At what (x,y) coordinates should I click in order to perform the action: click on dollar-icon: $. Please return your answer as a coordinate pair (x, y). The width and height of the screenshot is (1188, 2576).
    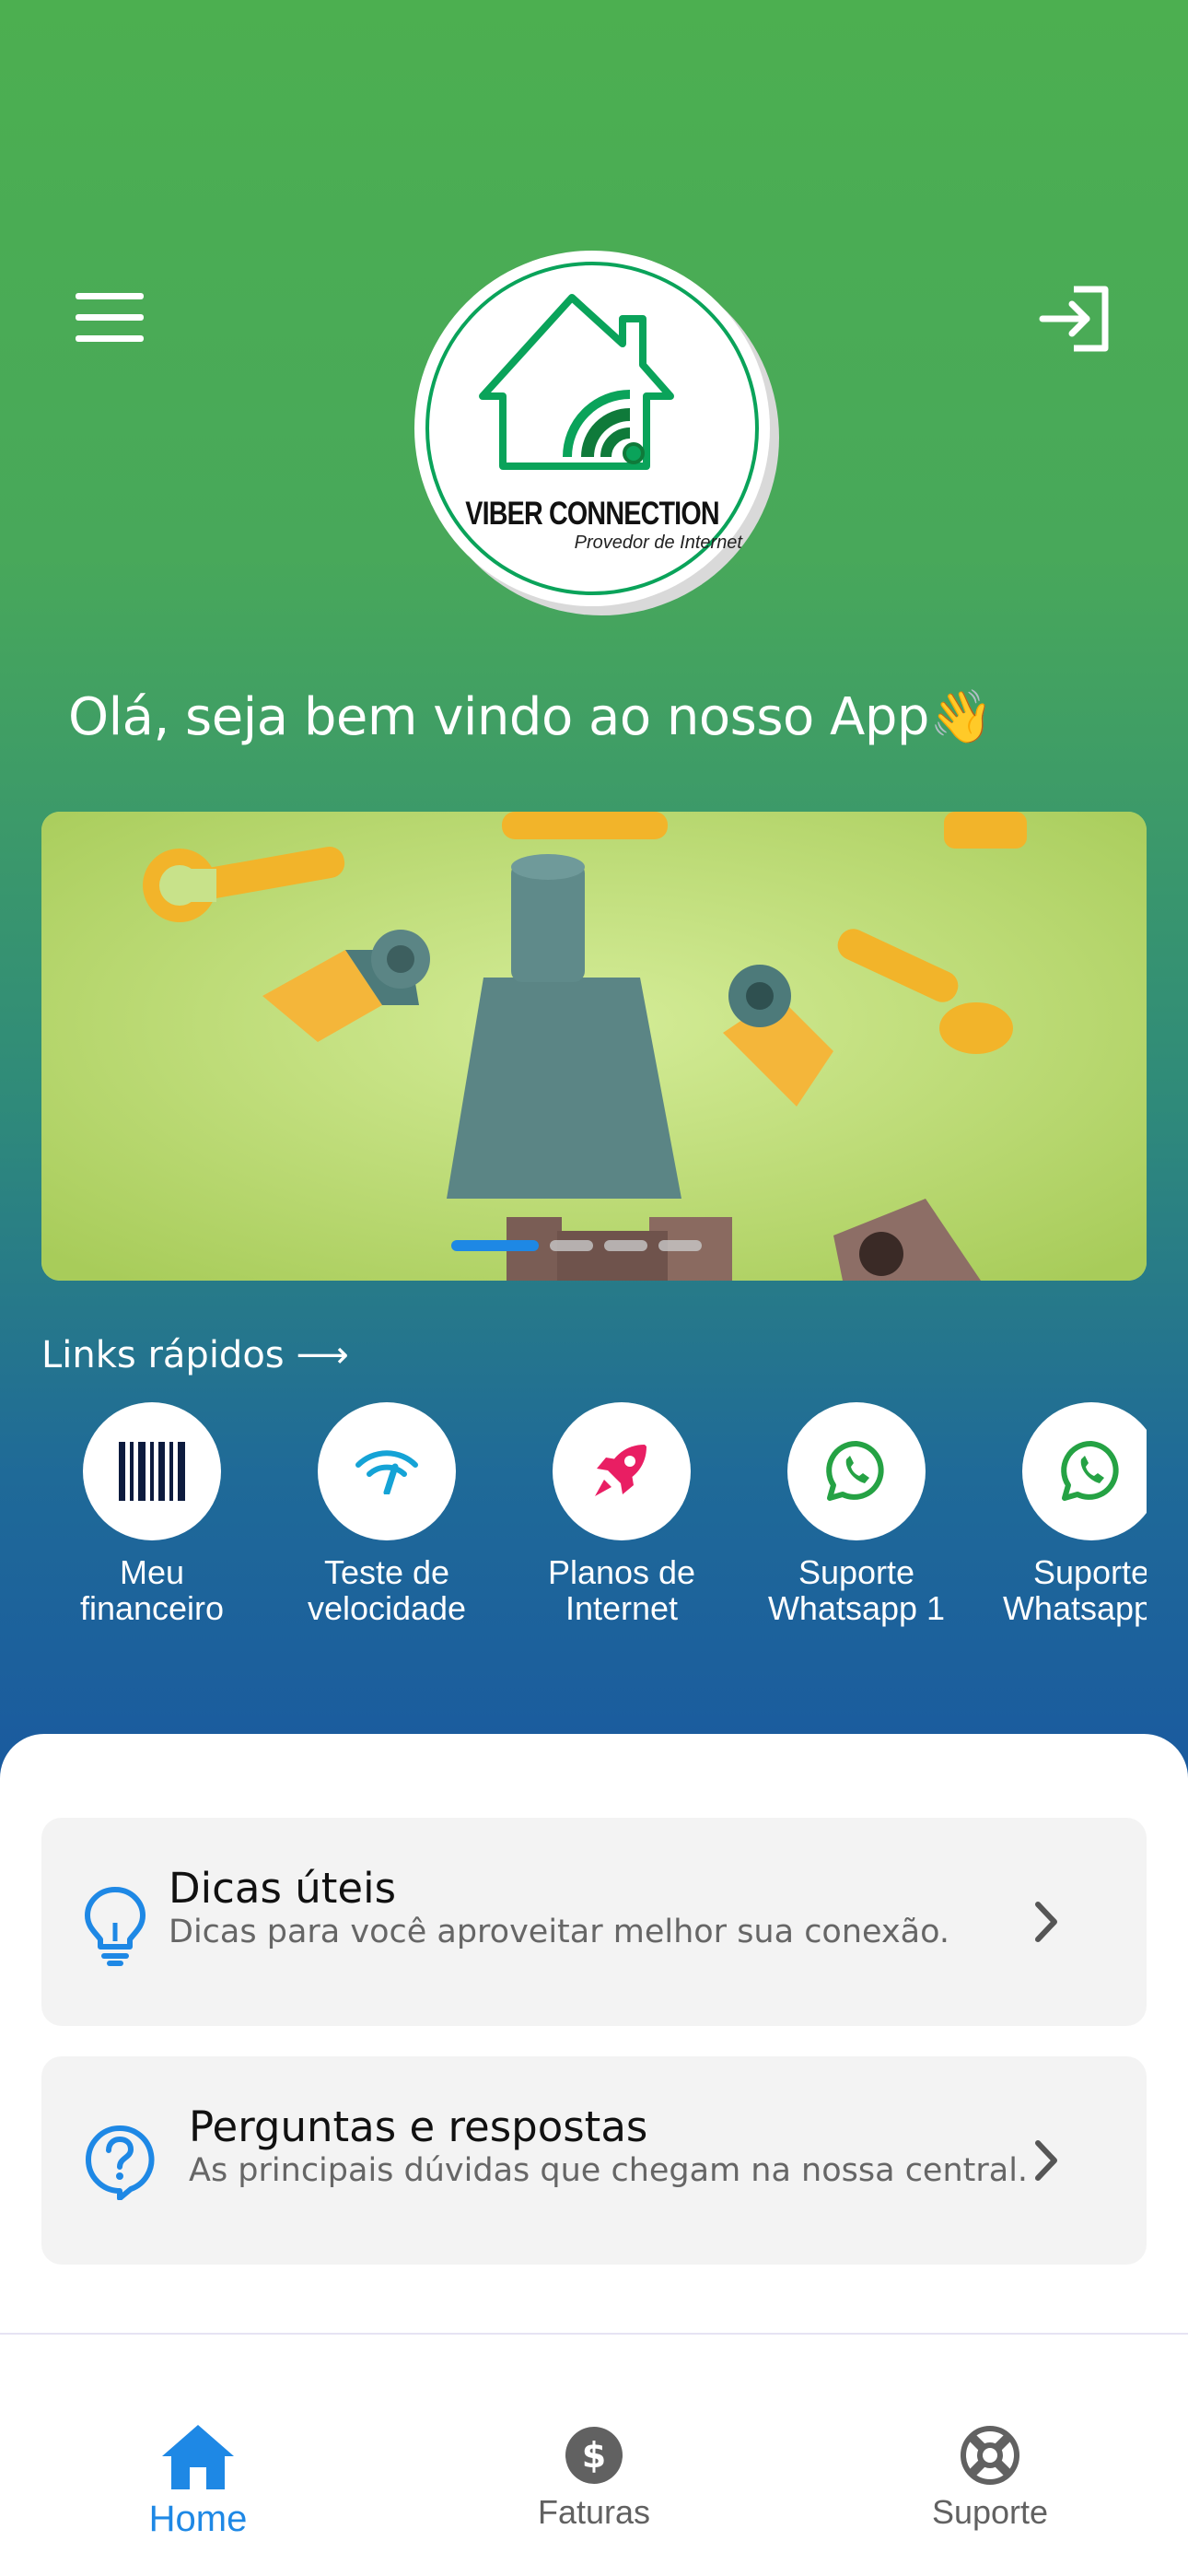
    Looking at the image, I should click on (594, 2455).